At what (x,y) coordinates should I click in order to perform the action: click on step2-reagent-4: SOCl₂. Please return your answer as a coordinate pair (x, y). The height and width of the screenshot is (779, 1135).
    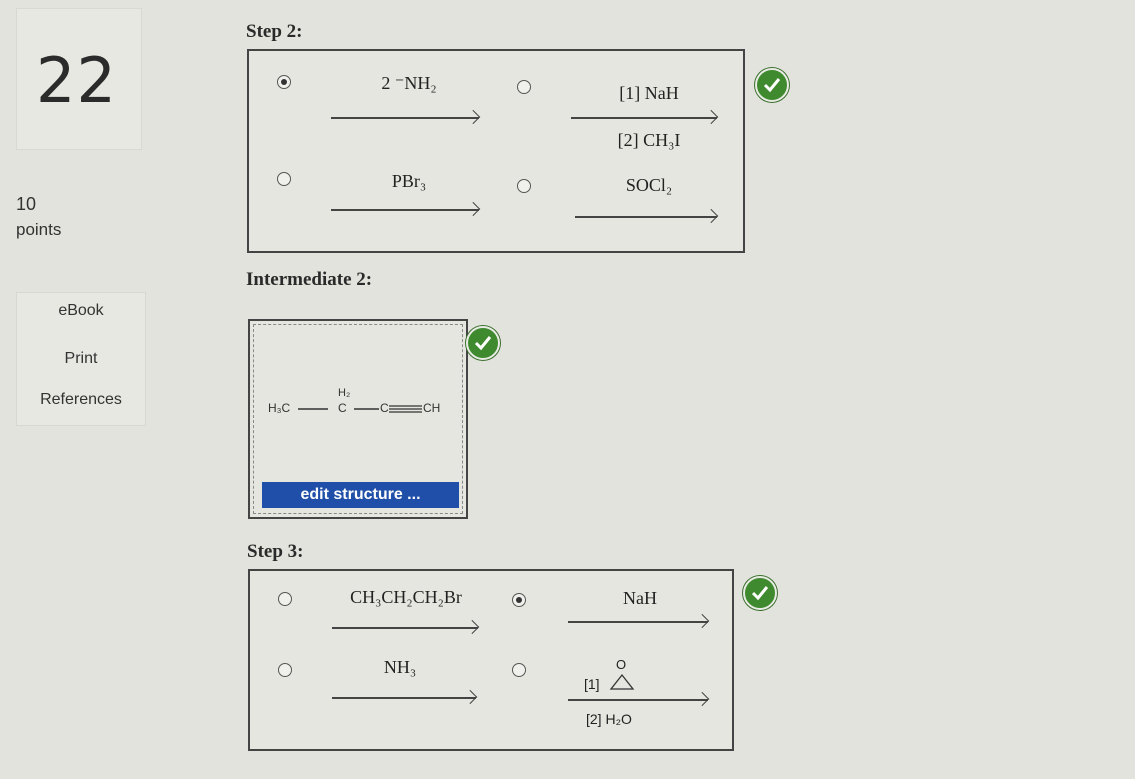
    Looking at the image, I should click on (649, 185).